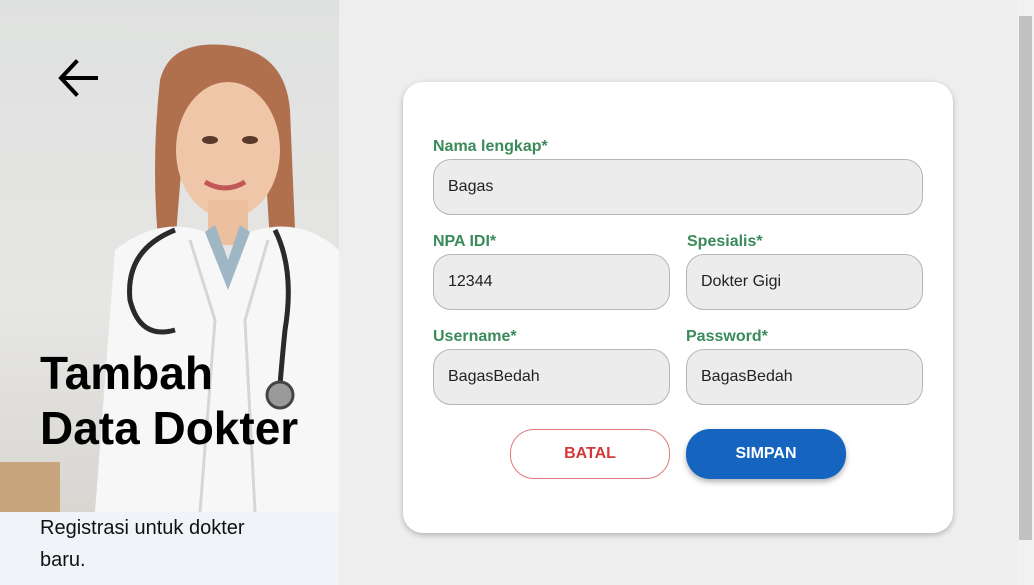 This screenshot has width=1034, height=585. Describe the element at coordinates (551, 282) in the screenshot. I see `npa-input` at that location.